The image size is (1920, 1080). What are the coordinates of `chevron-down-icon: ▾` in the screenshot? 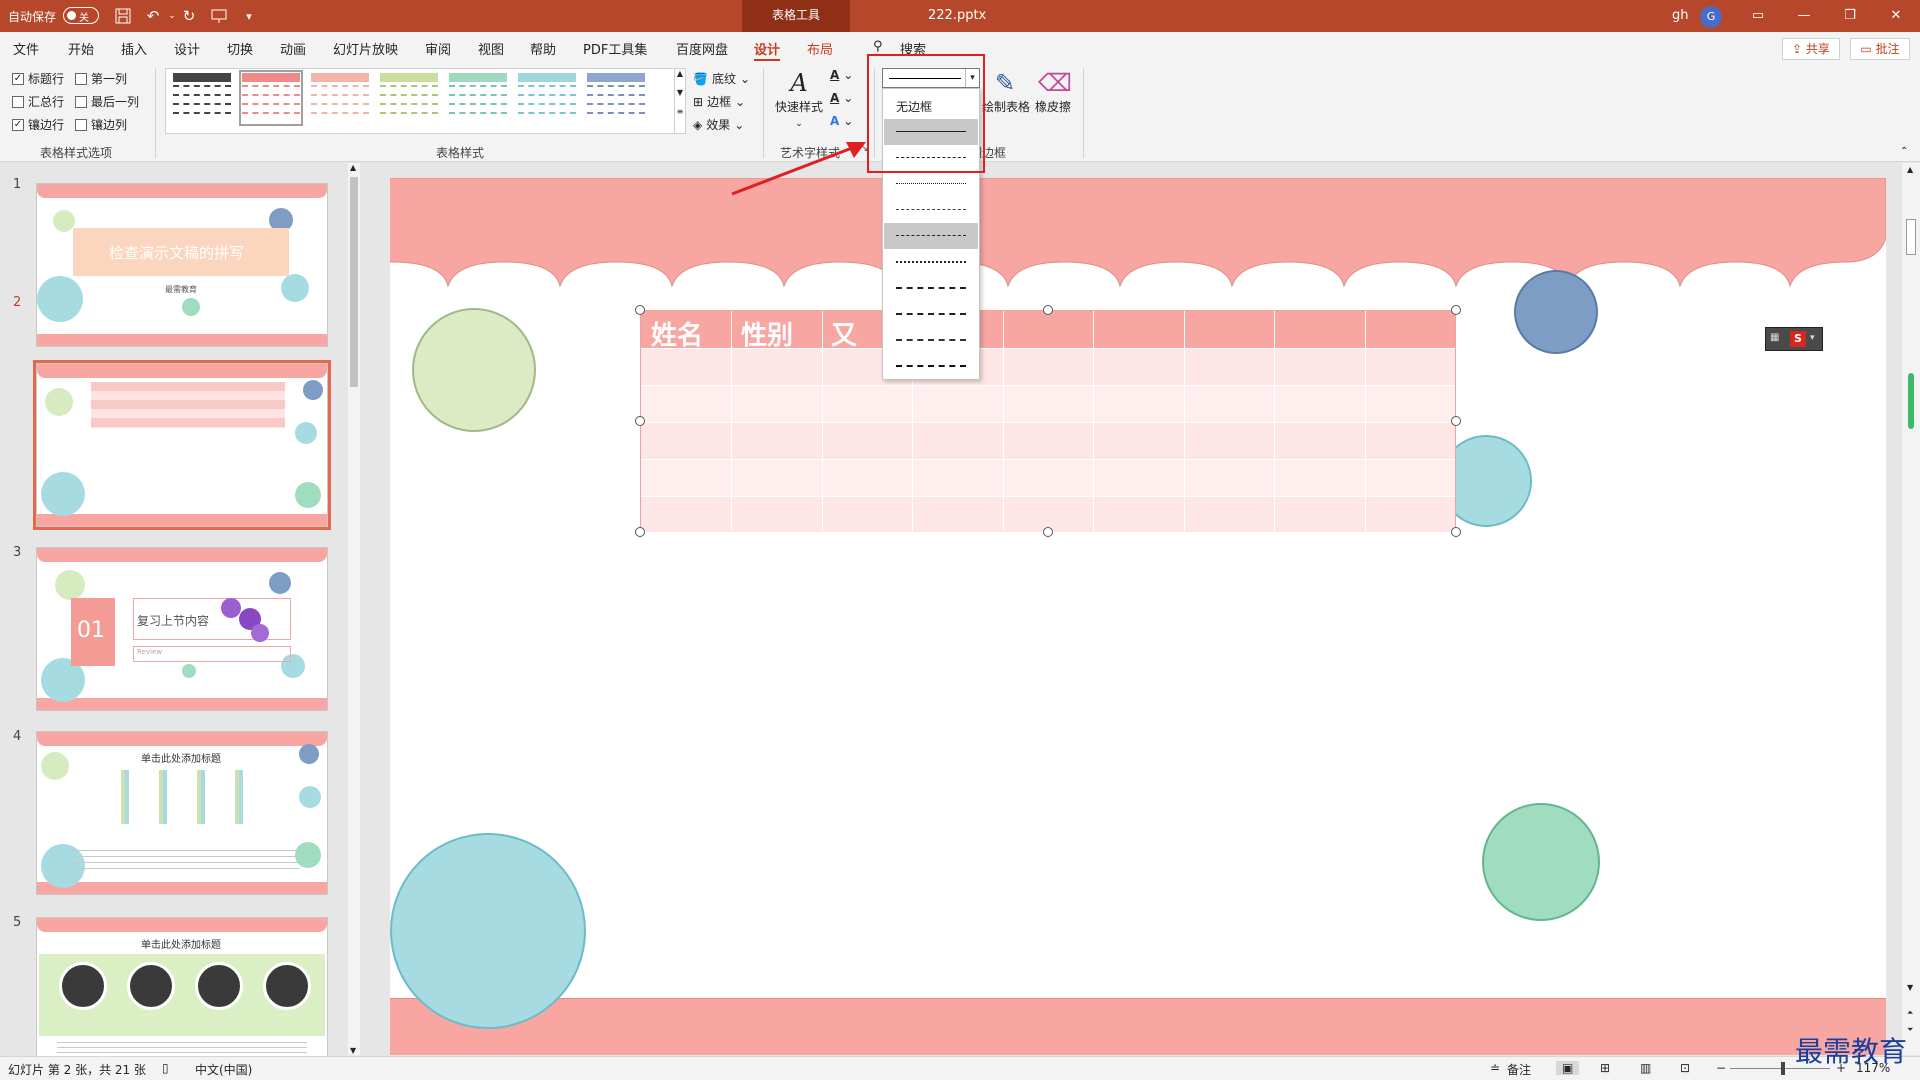 It's located at (1812, 338).